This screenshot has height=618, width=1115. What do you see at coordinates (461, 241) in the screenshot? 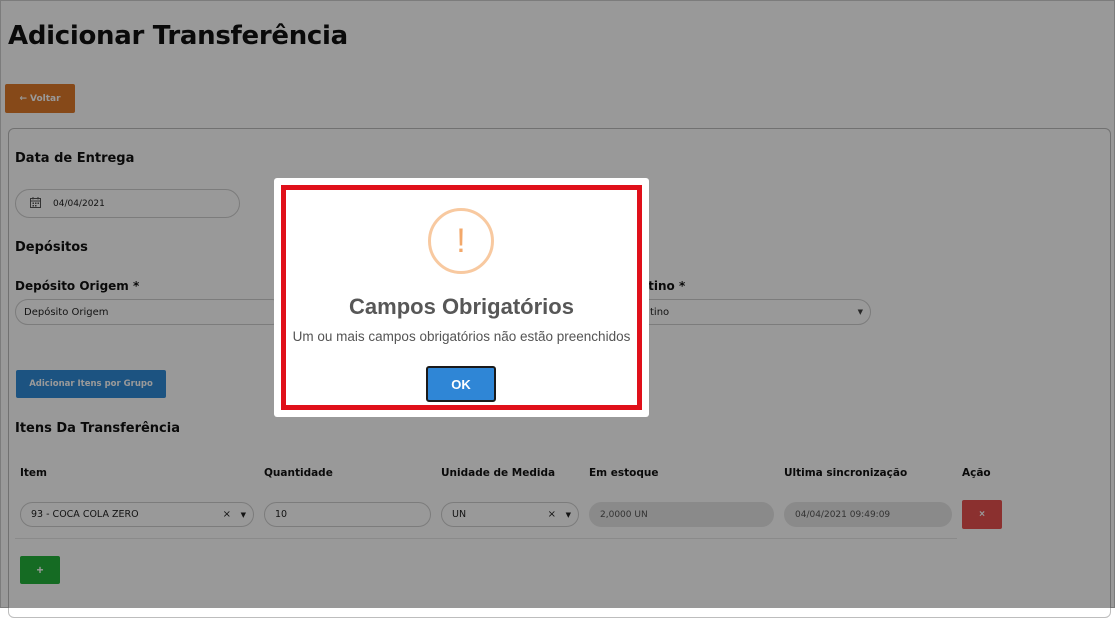
I see `warning-icon: !` at bounding box center [461, 241].